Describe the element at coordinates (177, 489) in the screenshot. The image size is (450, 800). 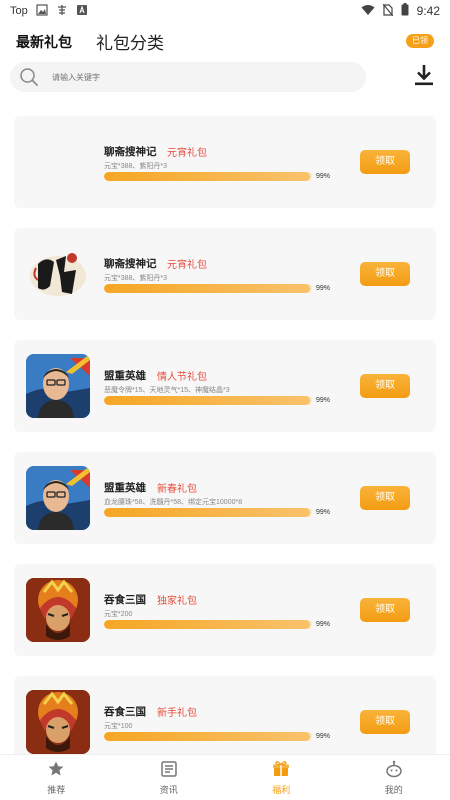
I see `gift-tag: 新春礼包` at that location.